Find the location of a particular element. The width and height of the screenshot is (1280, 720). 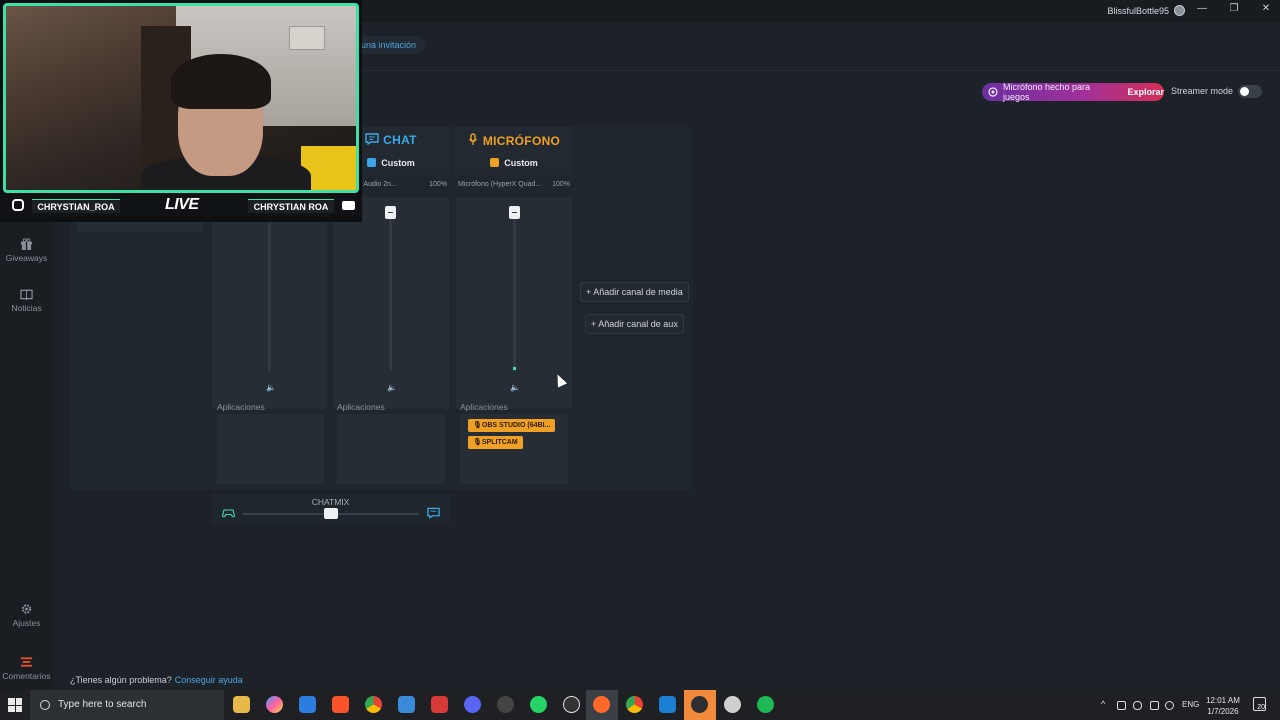

notification-center-icon: 20 is located at coordinates (1259, 704).